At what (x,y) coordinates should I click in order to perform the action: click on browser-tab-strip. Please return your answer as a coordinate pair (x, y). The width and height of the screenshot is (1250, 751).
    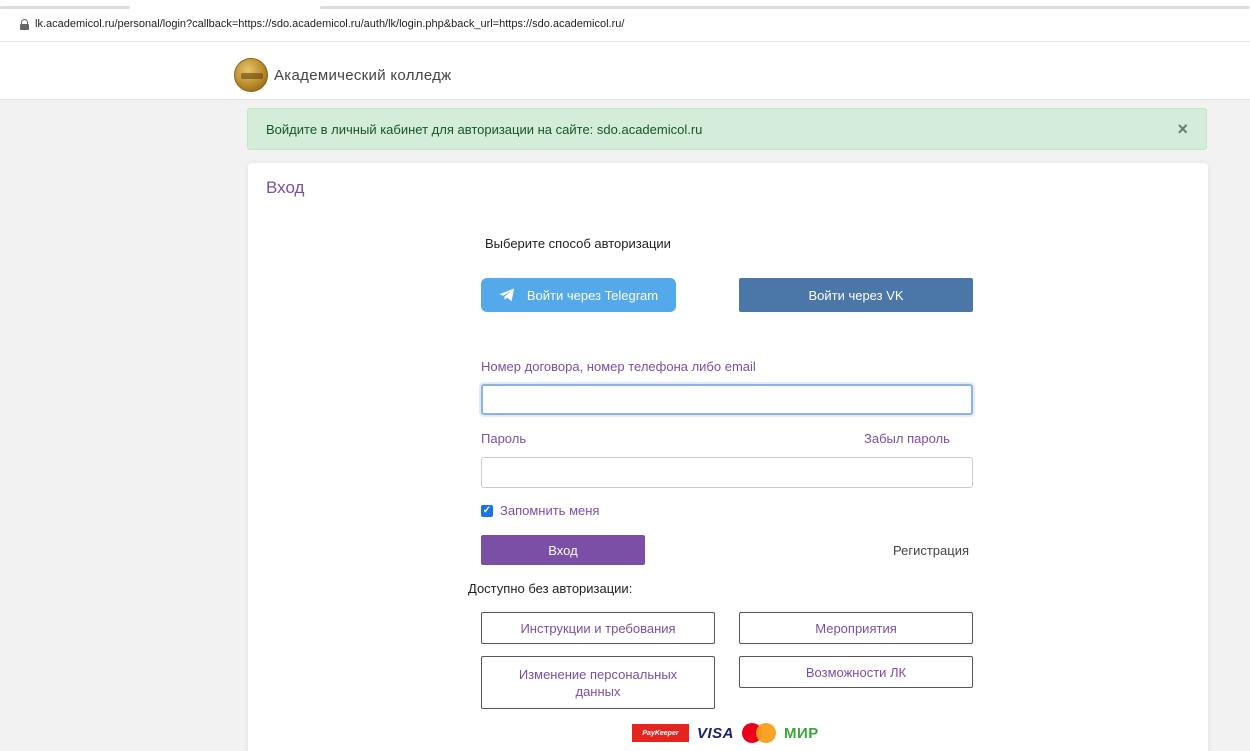
    Looking at the image, I should click on (625, 4).